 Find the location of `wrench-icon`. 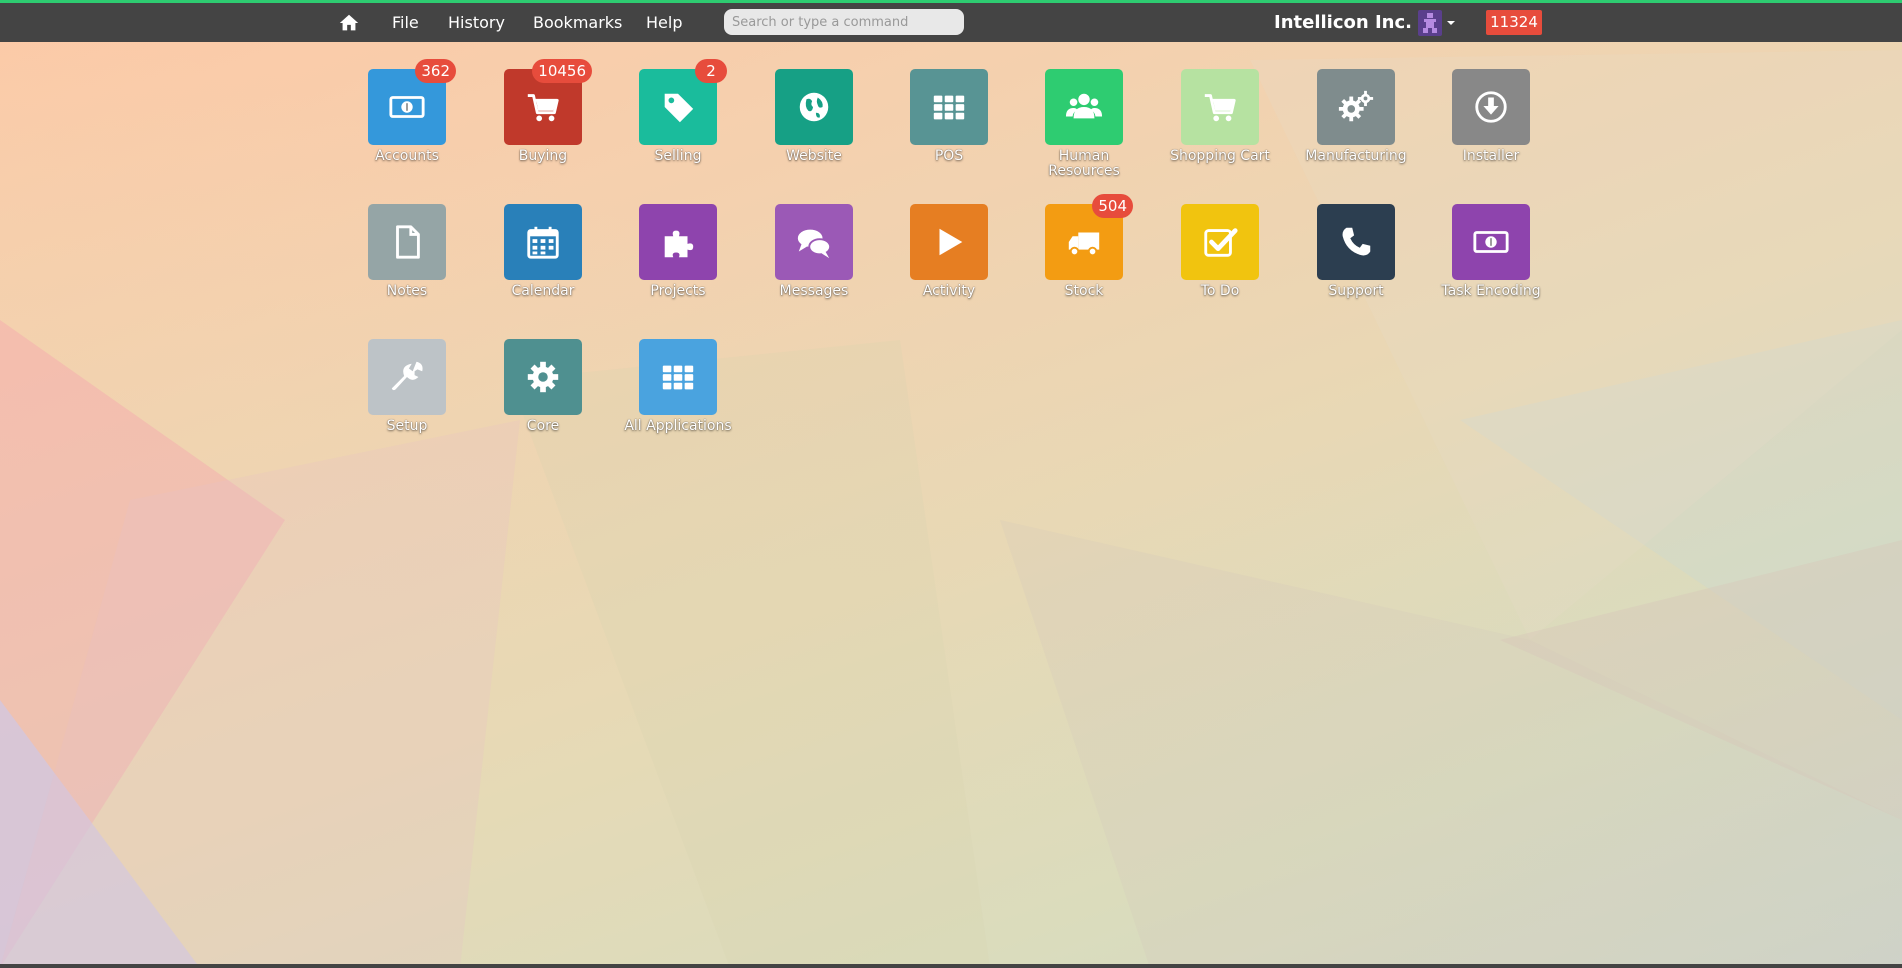

wrench-icon is located at coordinates (407, 377).